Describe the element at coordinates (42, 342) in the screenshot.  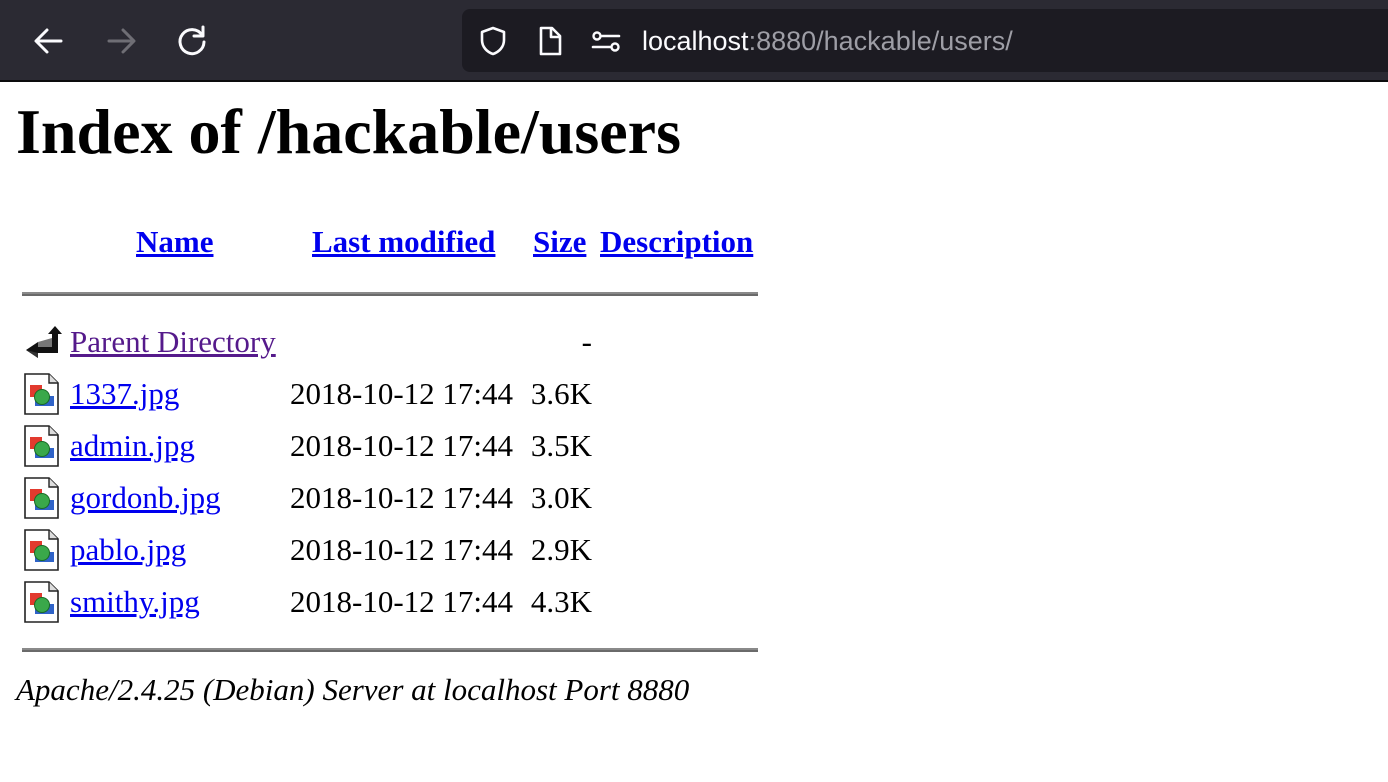
I see `back-folder-icon` at that location.